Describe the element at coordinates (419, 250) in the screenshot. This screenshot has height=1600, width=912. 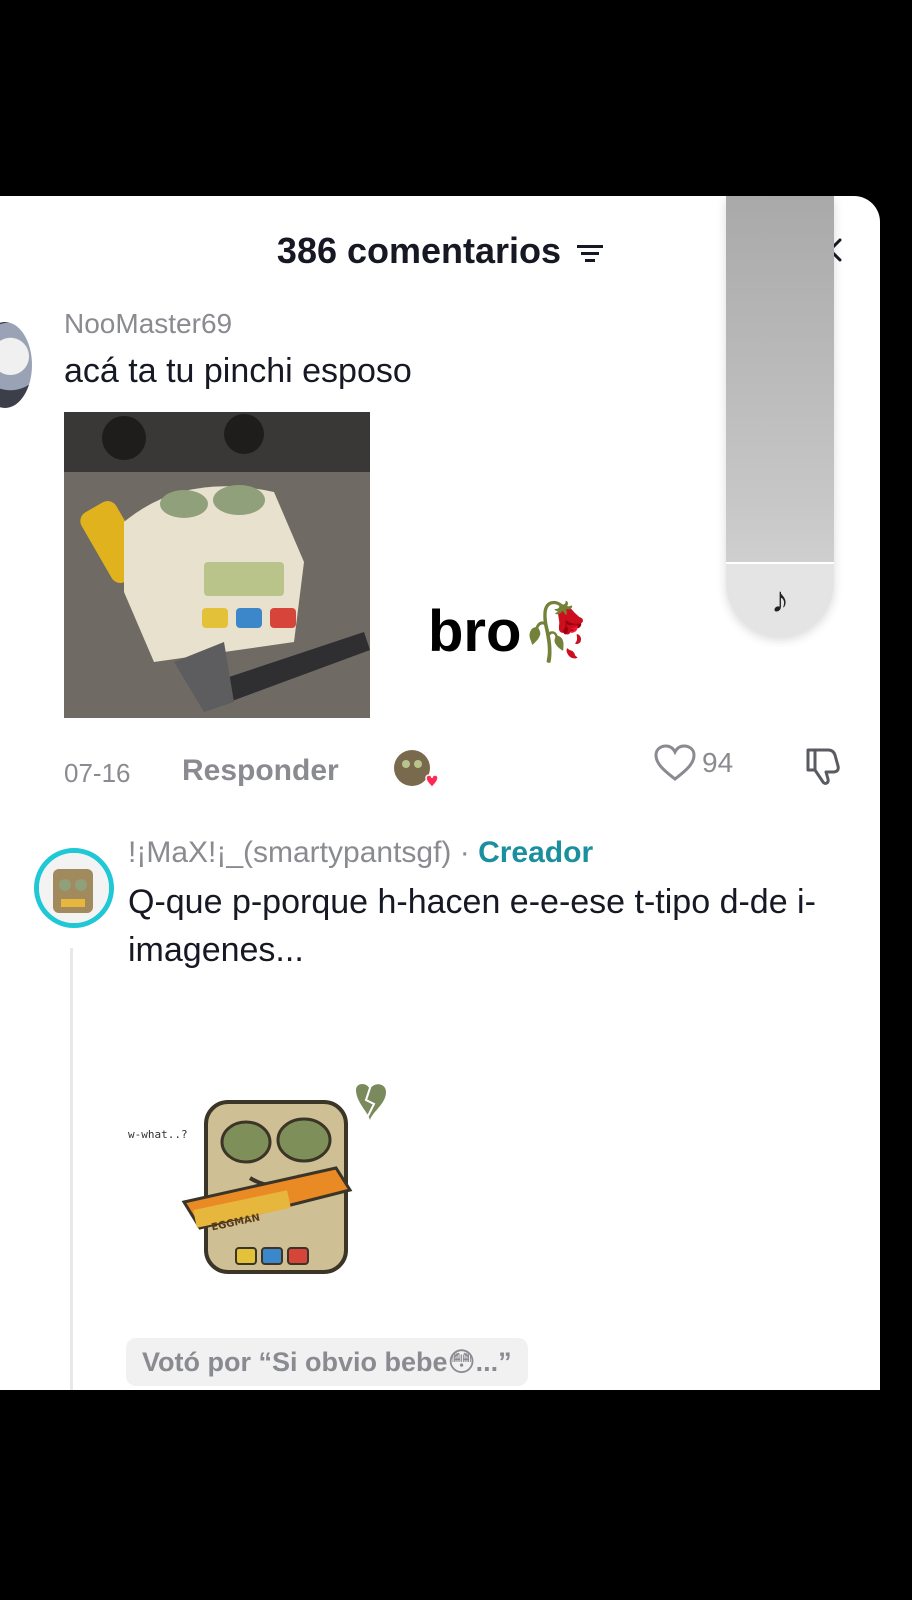
I see `comment-count-title: 386 comentarios` at that location.